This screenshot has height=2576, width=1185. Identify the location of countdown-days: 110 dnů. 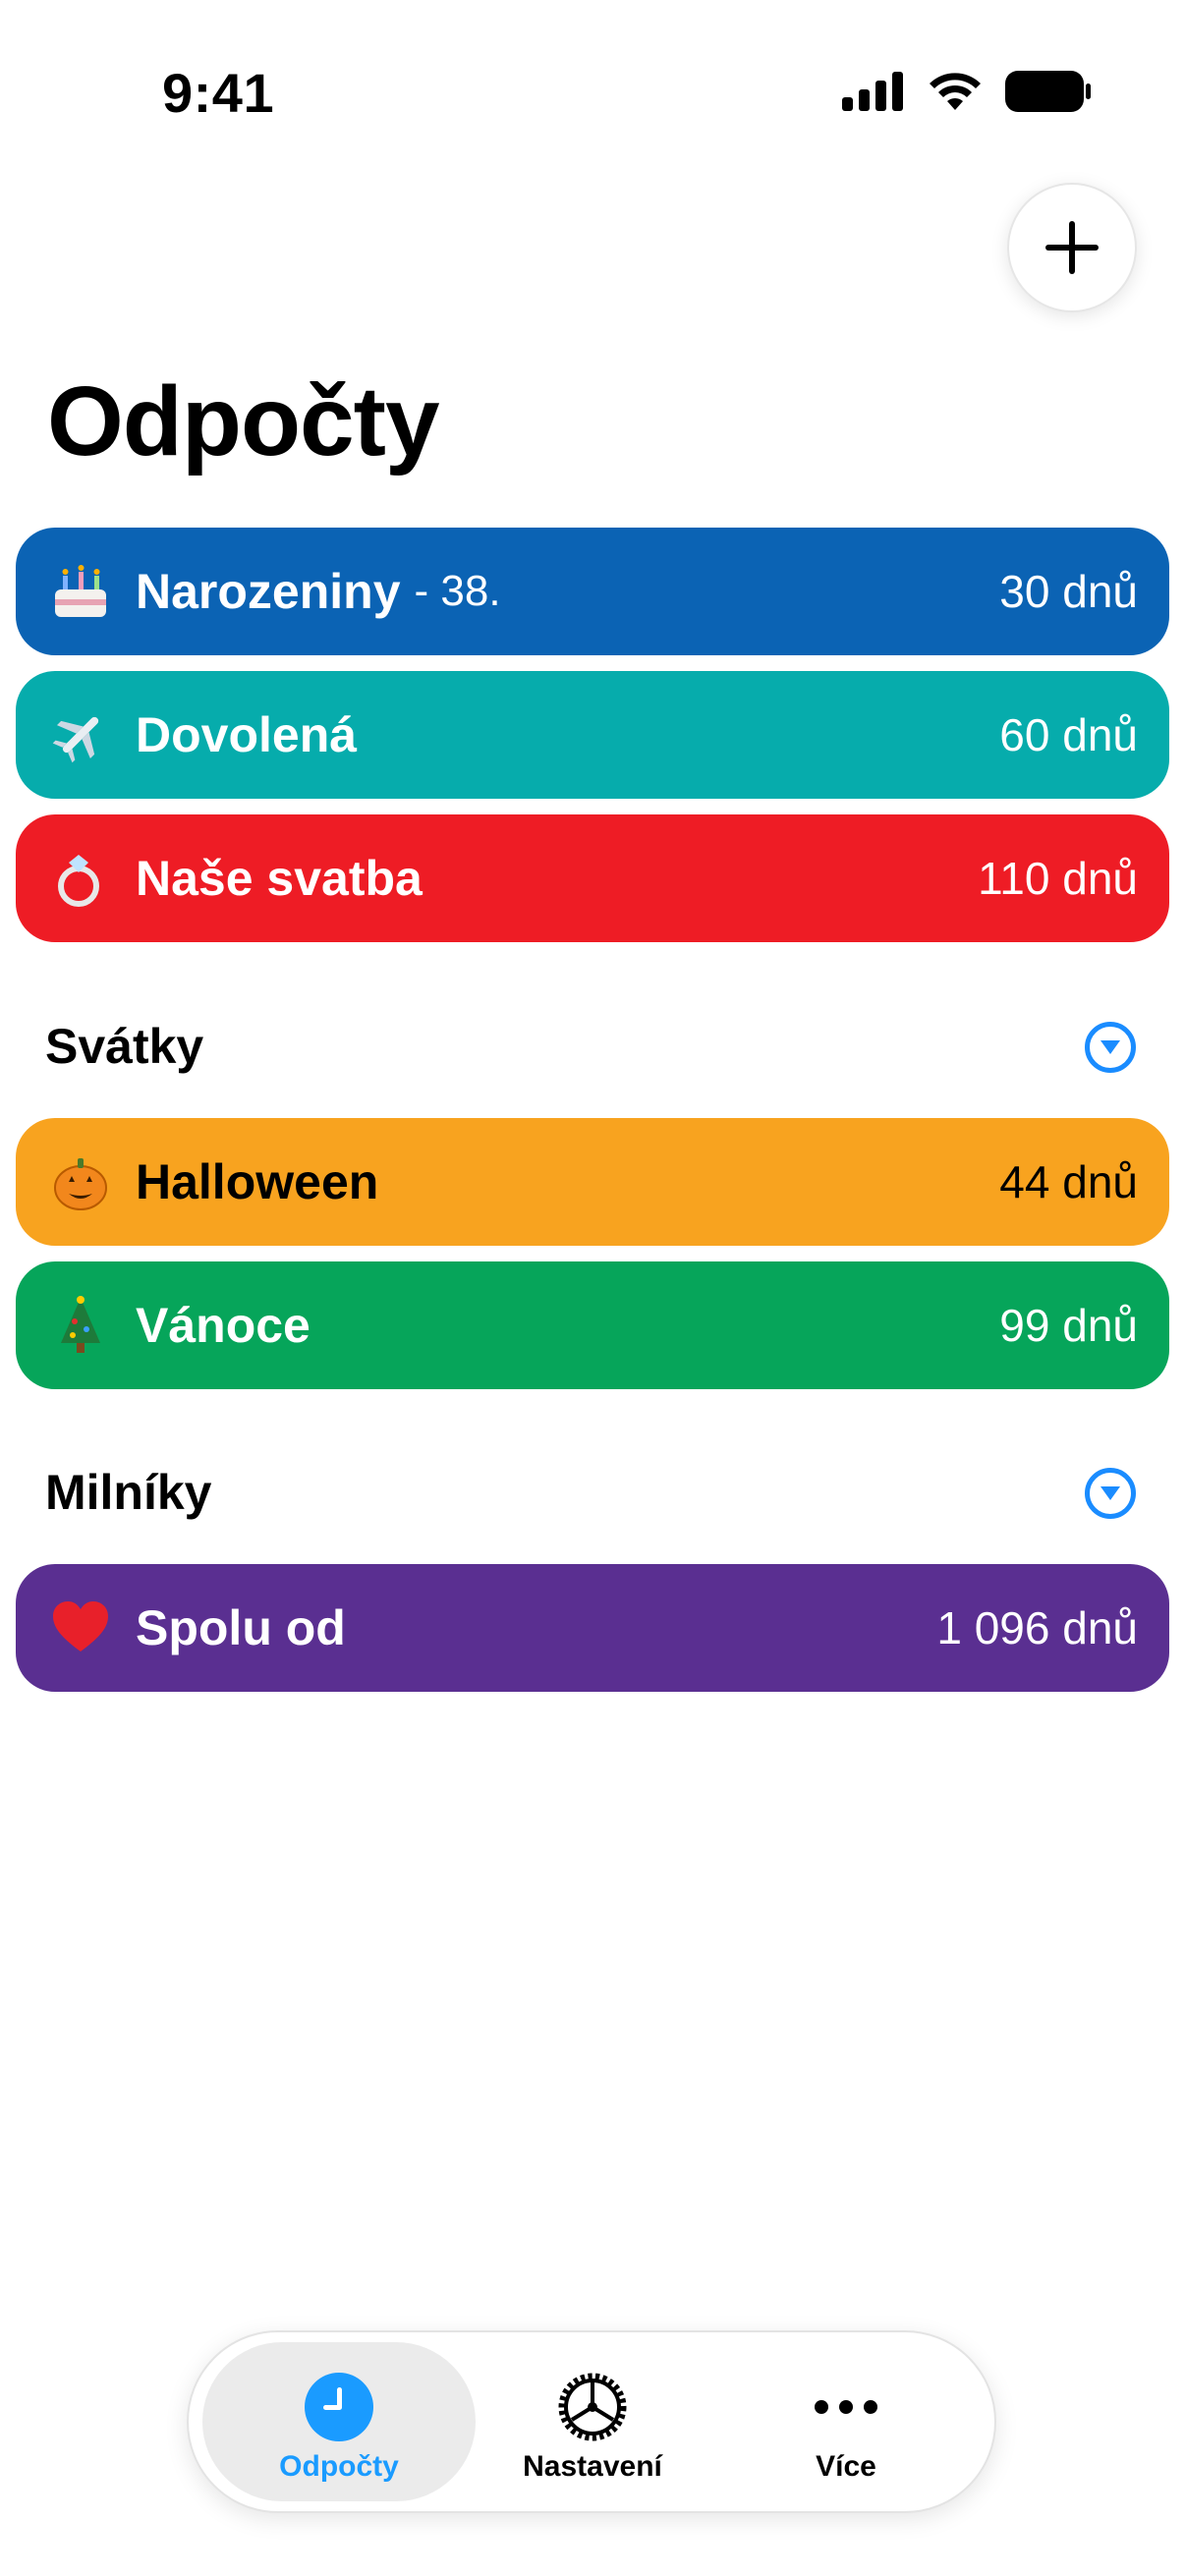
(1058, 878).